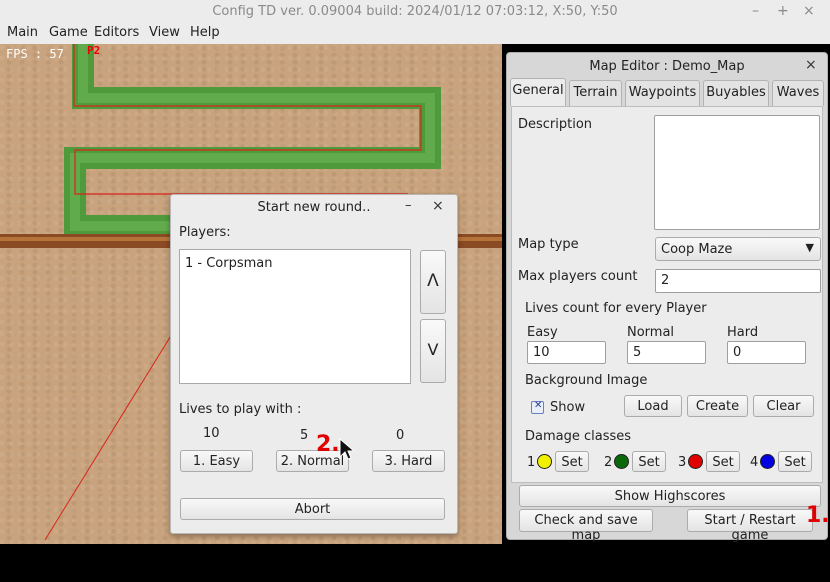 The height and width of the screenshot is (582, 830). What do you see at coordinates (205, 232) in the screenshot?
I see `players-label: Players:` at bounding box center [205, 232].